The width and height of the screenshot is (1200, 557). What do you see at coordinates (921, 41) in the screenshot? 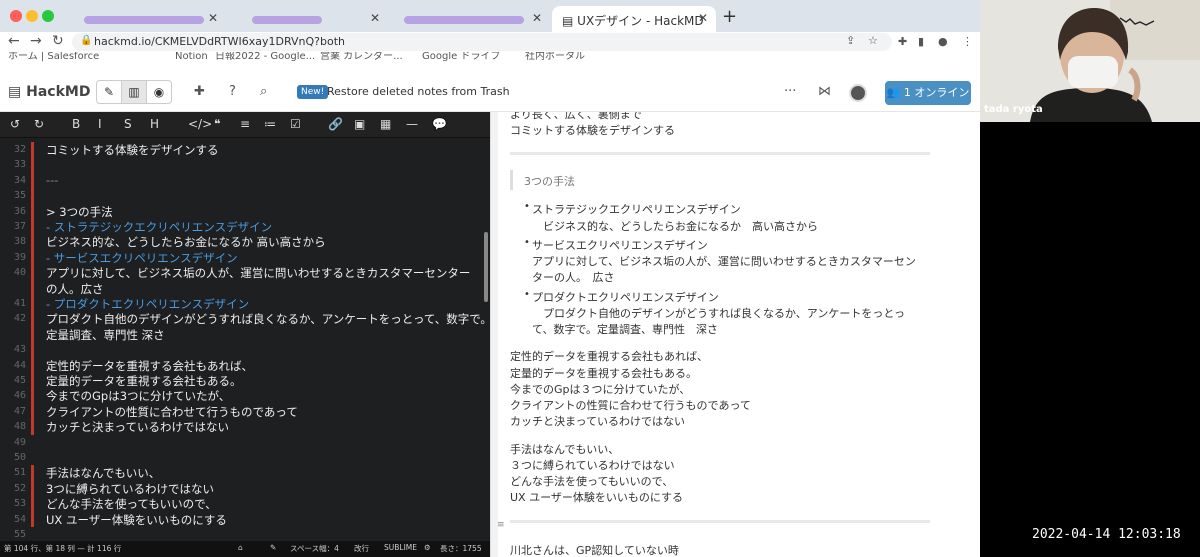
I see `sidepanel-icon: ▮` at bounding box center [921, 41].